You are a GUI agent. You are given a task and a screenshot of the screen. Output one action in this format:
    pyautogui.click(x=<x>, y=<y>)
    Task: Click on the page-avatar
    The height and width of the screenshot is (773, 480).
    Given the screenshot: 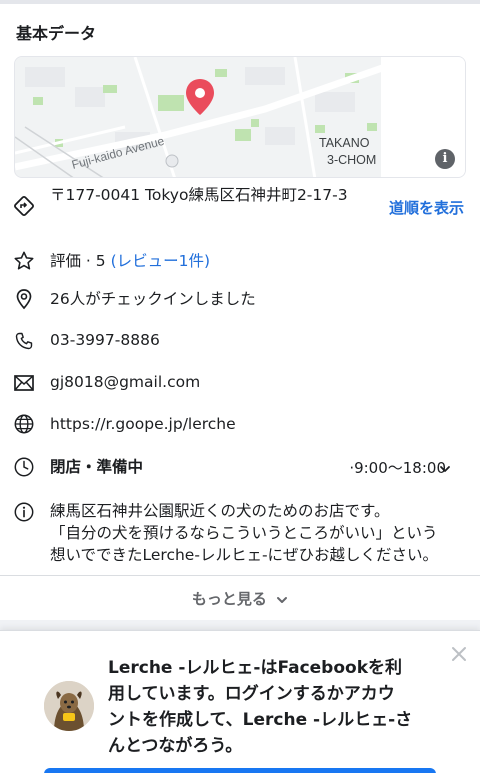 What is the action you would take?
    pyautogui.click(x=69, y=706)
    